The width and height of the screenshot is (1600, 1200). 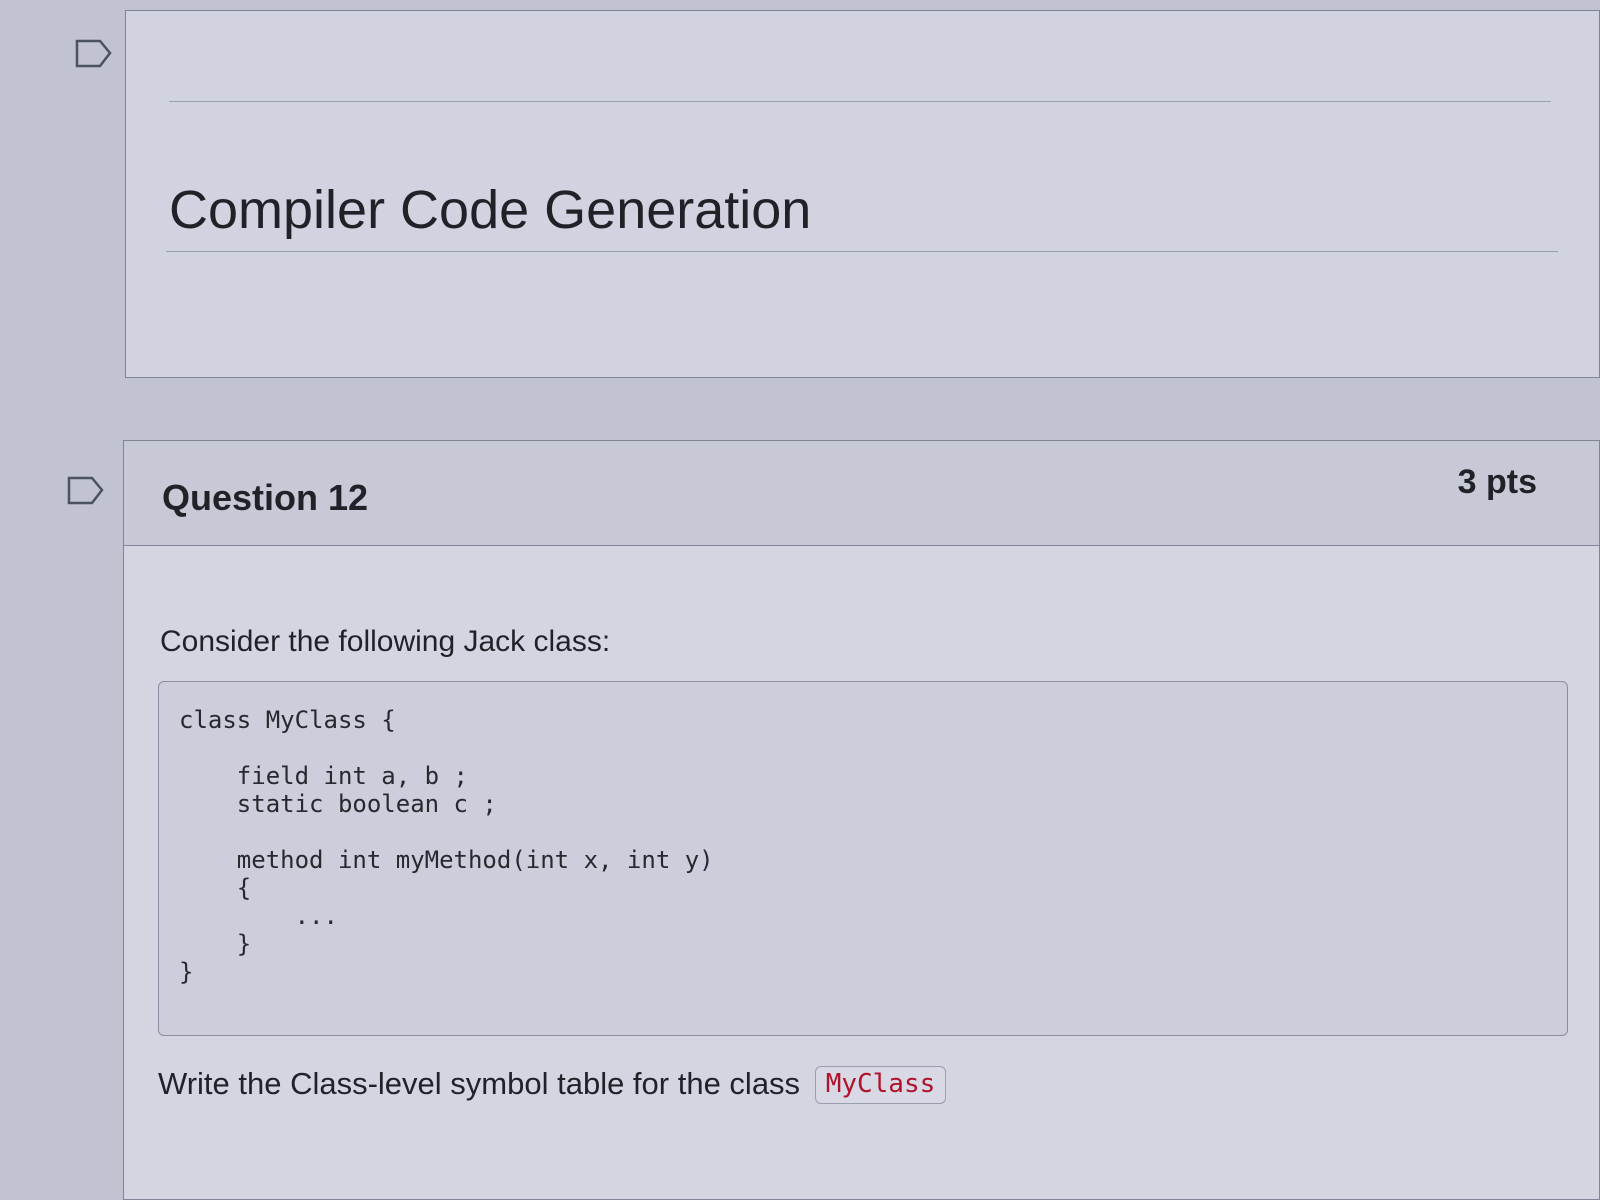 What do you see at coordinates (265, 497) in the screenshot?
I see `question-title: Question 12` at bounding box center [265, 497].